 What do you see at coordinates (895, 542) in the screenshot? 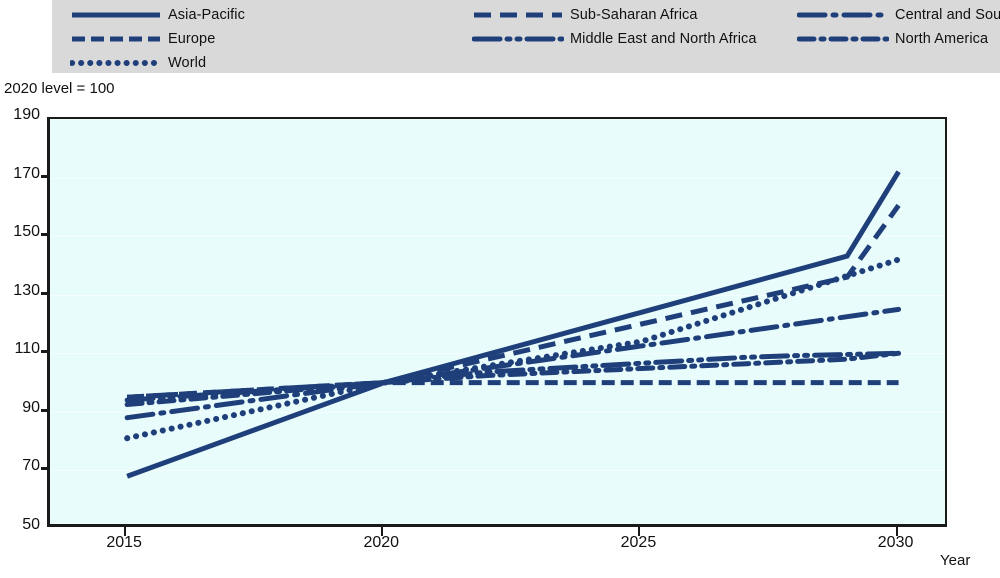
I see `x-tick-label: 2030` at bounding box center [895, 542].